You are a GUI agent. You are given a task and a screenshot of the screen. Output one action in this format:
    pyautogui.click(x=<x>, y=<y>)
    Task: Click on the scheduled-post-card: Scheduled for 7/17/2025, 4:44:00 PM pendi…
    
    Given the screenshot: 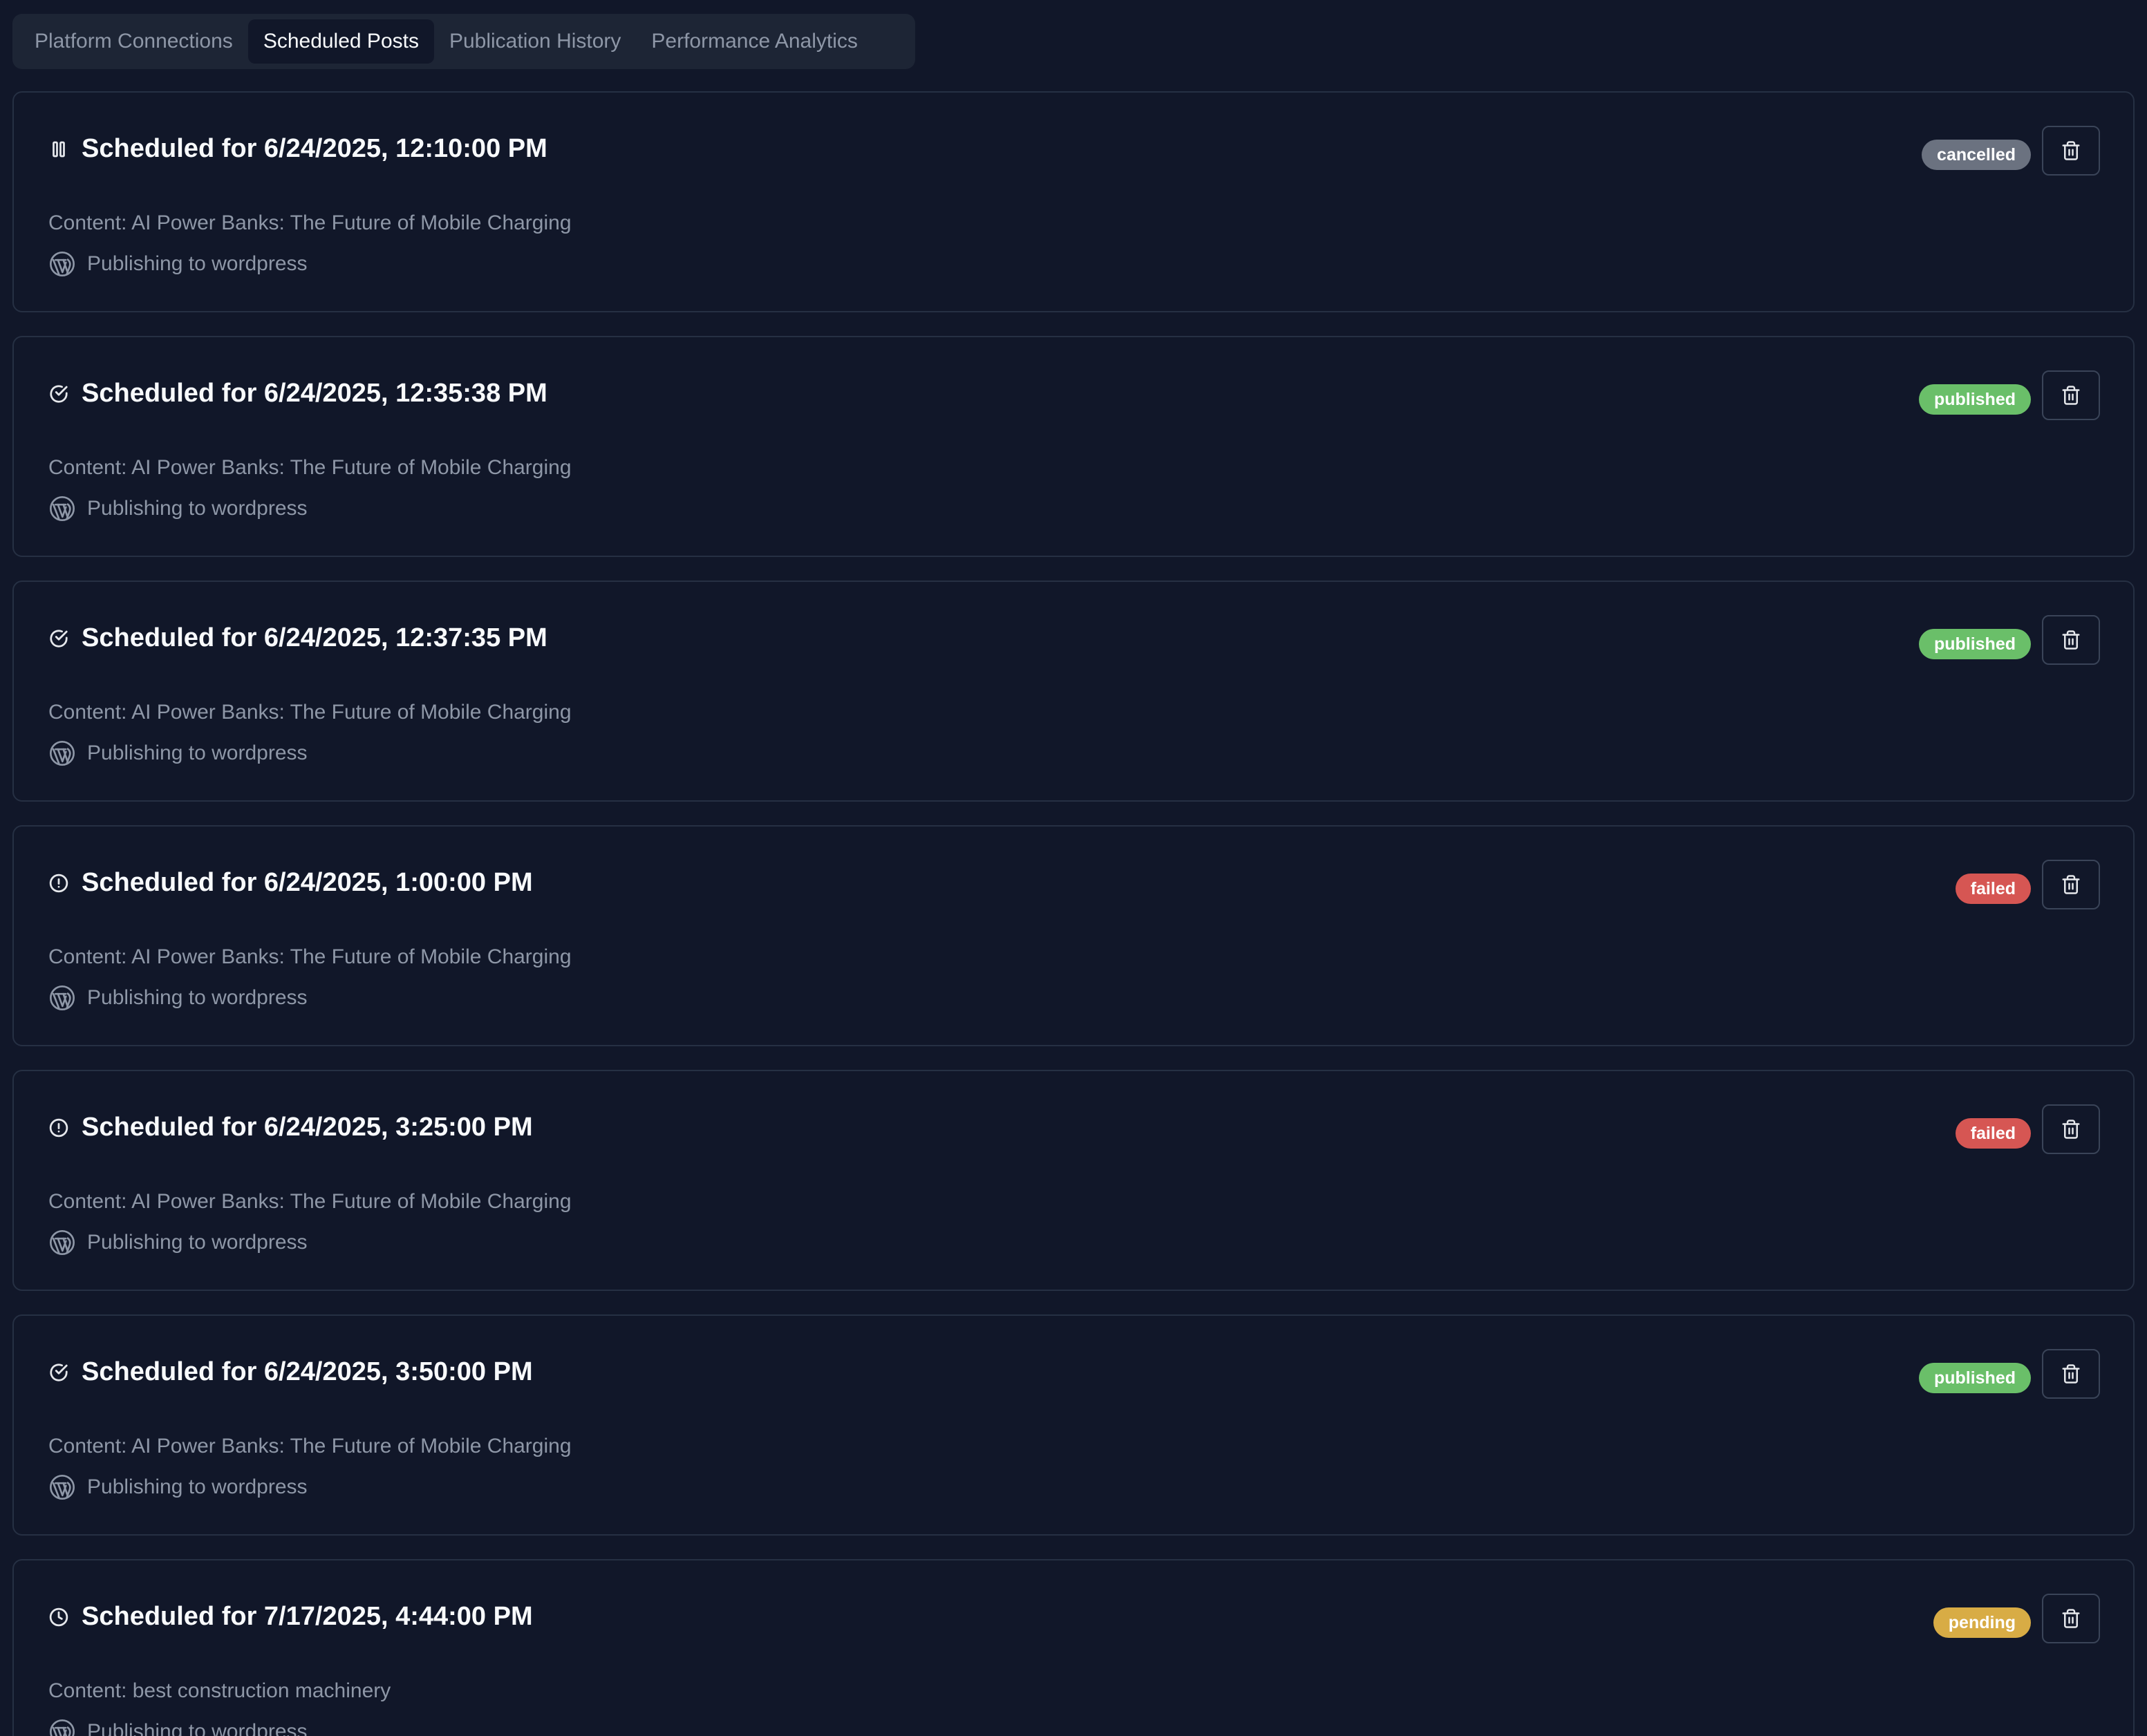 What is the action you would take?
    pyautogui.click(x=1073, y=1647)
    